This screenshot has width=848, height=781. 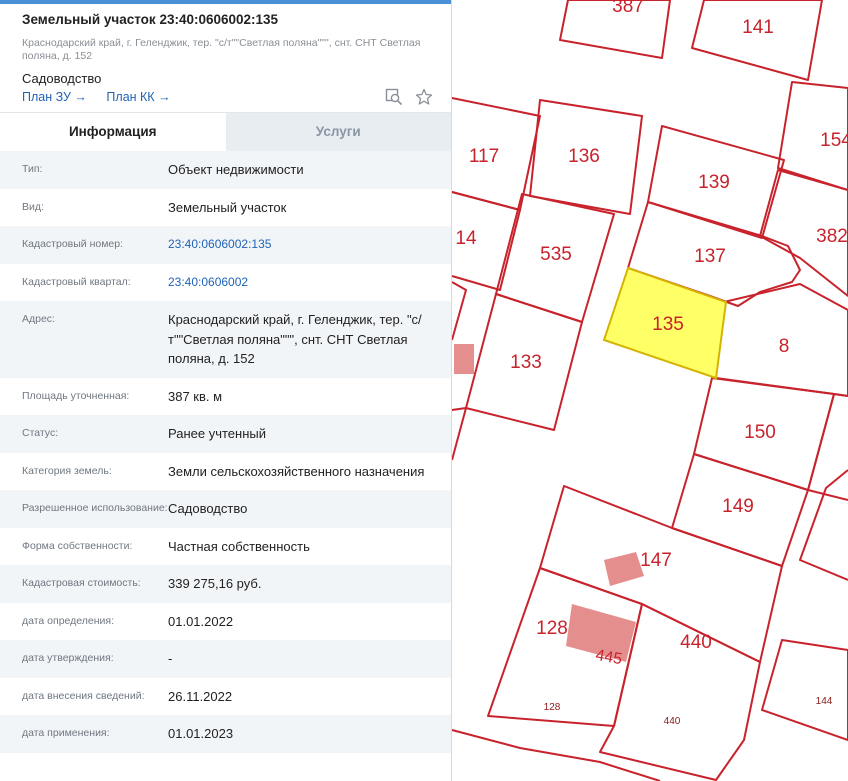 What do you see at coordinates (484, 156) in the screenshot?
I see `parcel-label: 117` at bounding box center [484, 156].